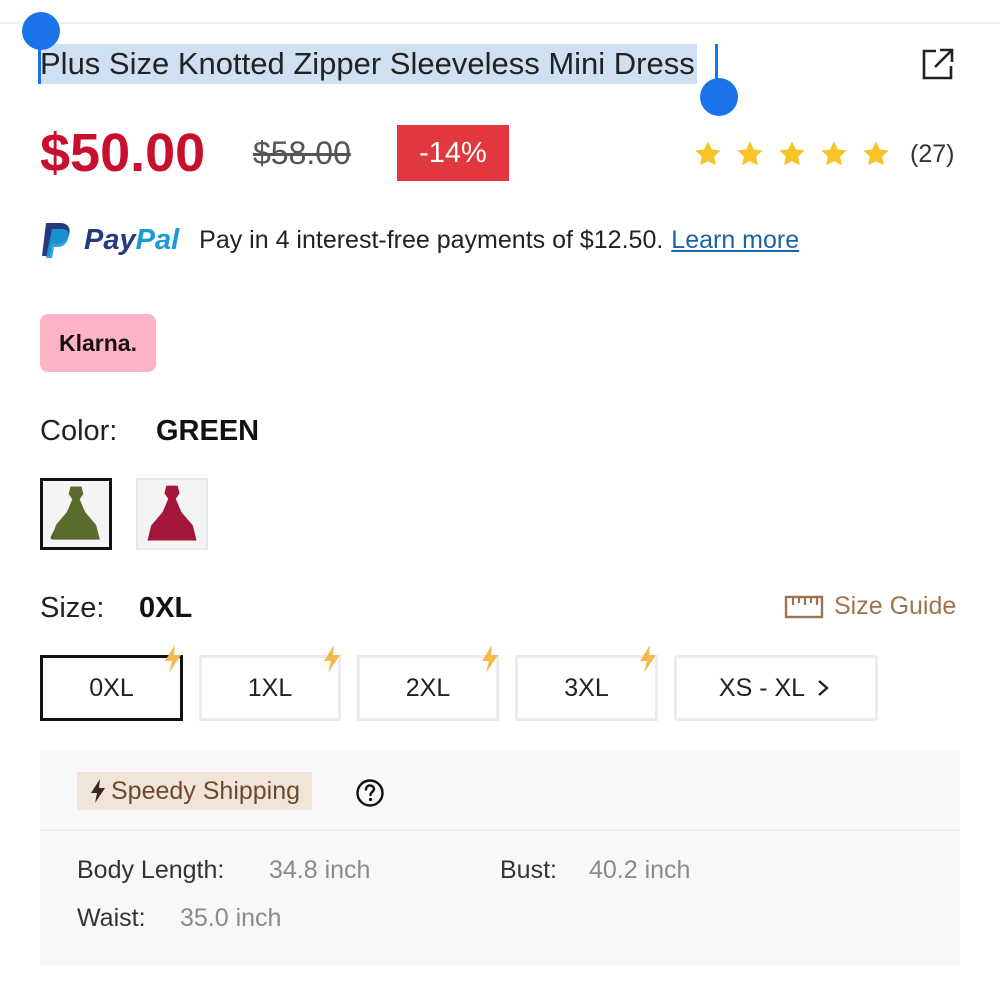 The width and height of the screenshot is (1000, 1000). Describe the element at coordinates (500, 23) in the screenshot. I see `top-divider` at that location.